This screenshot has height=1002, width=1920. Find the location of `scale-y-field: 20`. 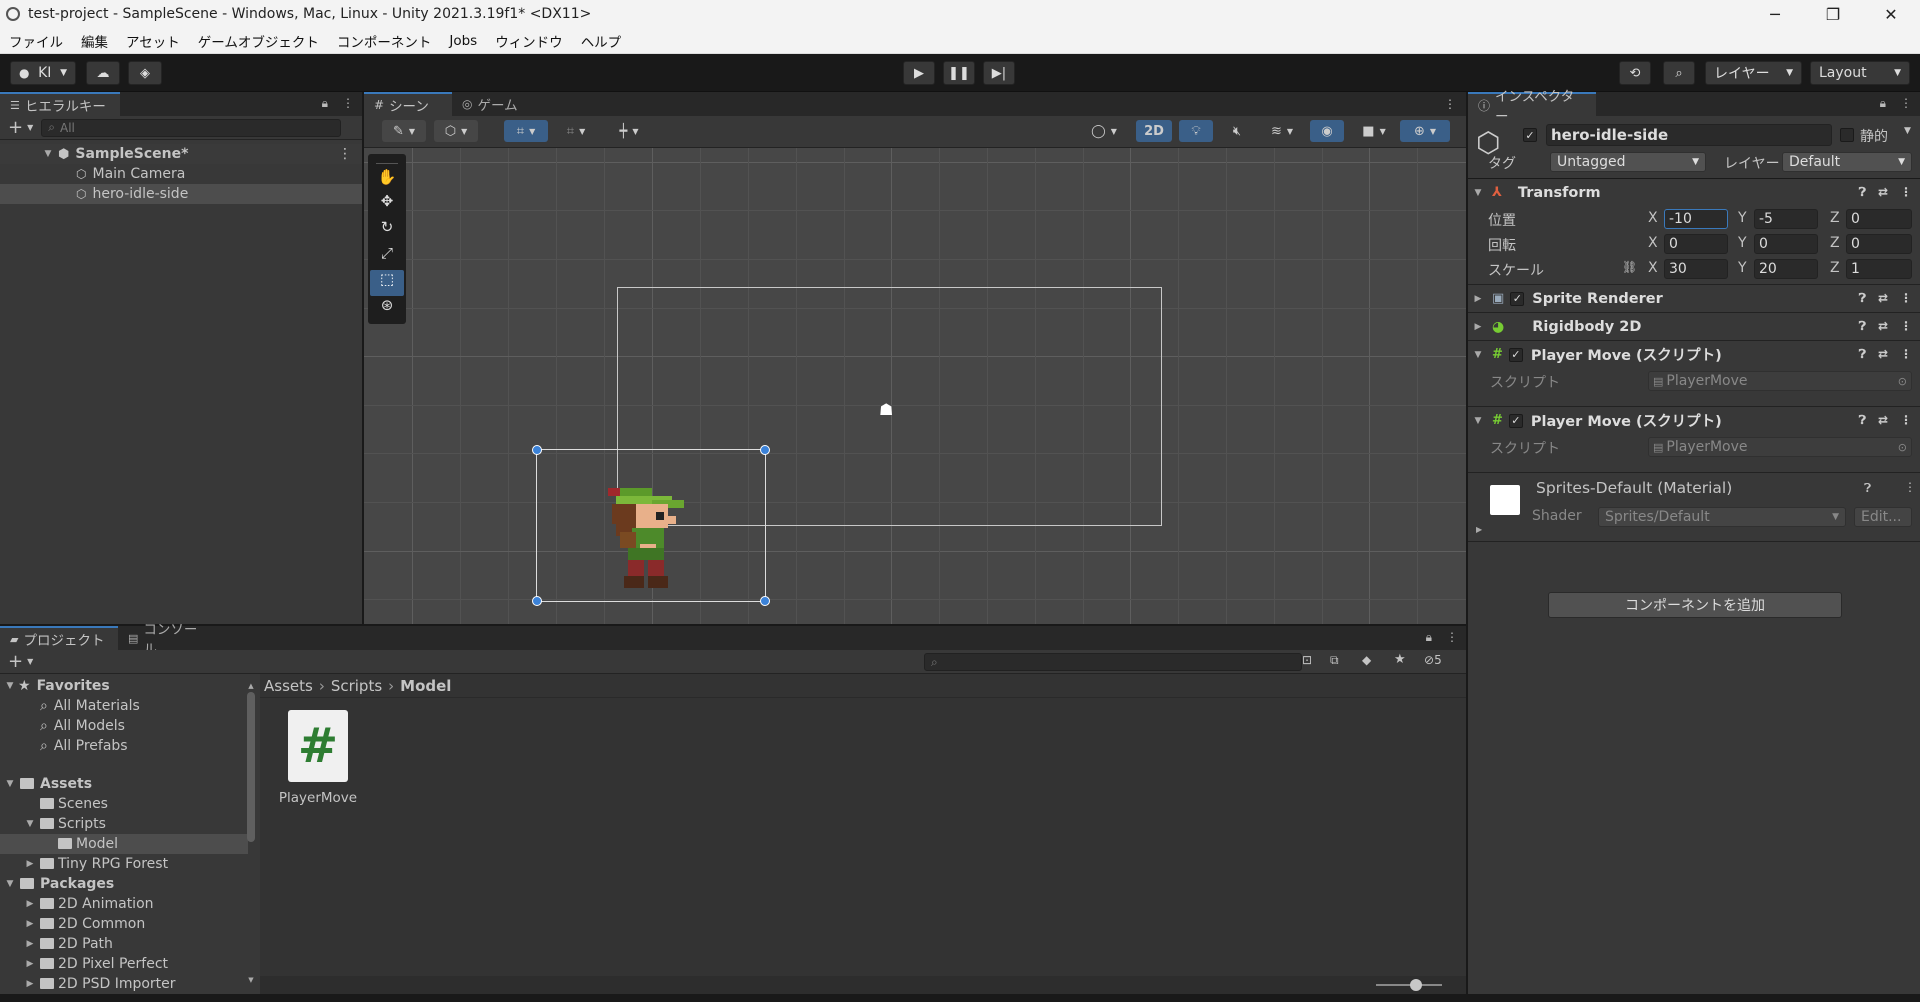

scale-y-field: 20 is located at coordinates (1786, 269).